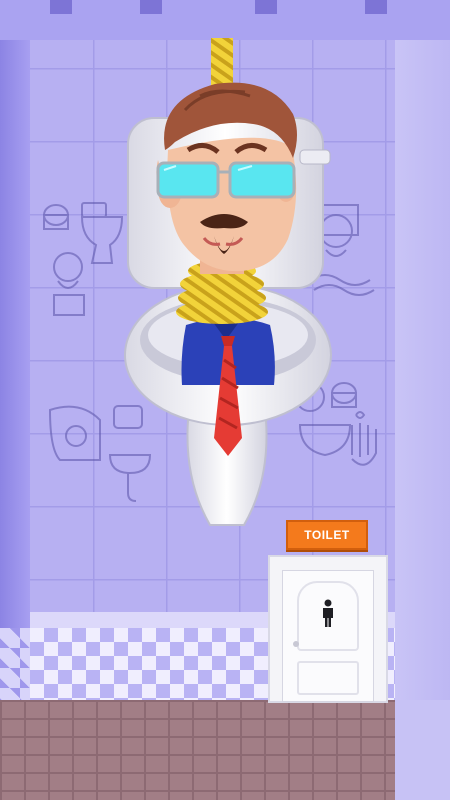  I want to click on door-knob, so click(296, 644).